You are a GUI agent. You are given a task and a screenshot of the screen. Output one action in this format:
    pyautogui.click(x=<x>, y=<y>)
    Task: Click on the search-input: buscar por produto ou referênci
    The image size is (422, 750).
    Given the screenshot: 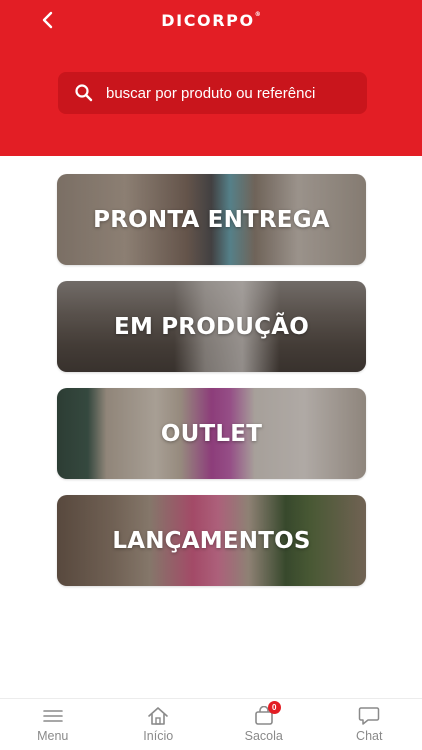 What is the action you would take?
    pyautogui.click(x=212, y=93)
    